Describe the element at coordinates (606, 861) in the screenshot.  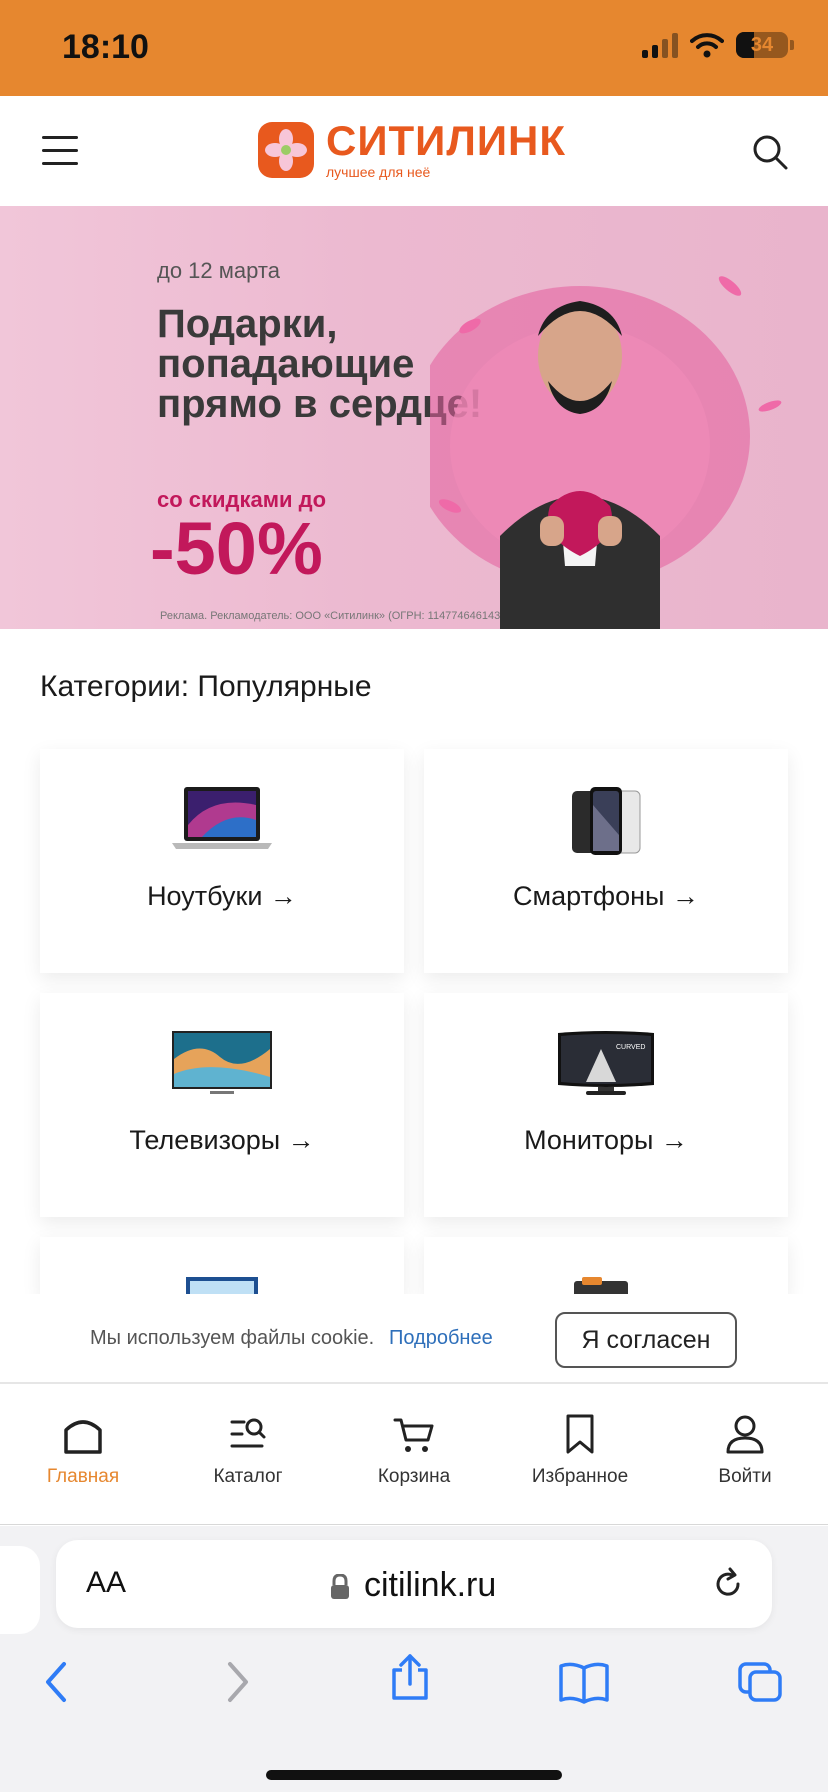
I see `category-card-smartphones: Смартфоны →` at that location.